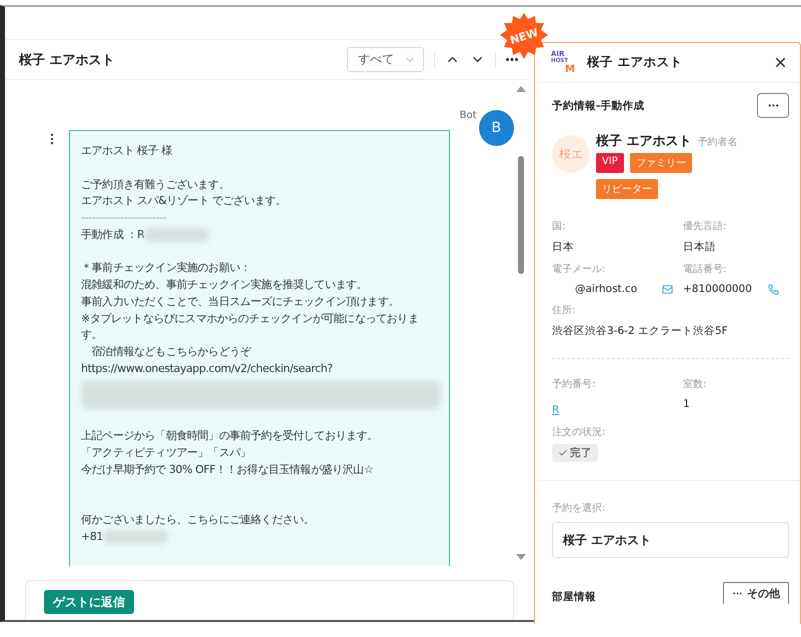 This screenshot has height=637, width=801. What do you see at coordinates (385, 59) in the screenshot?
I see `filter-select: すべて` at bounding box center [385, 59].